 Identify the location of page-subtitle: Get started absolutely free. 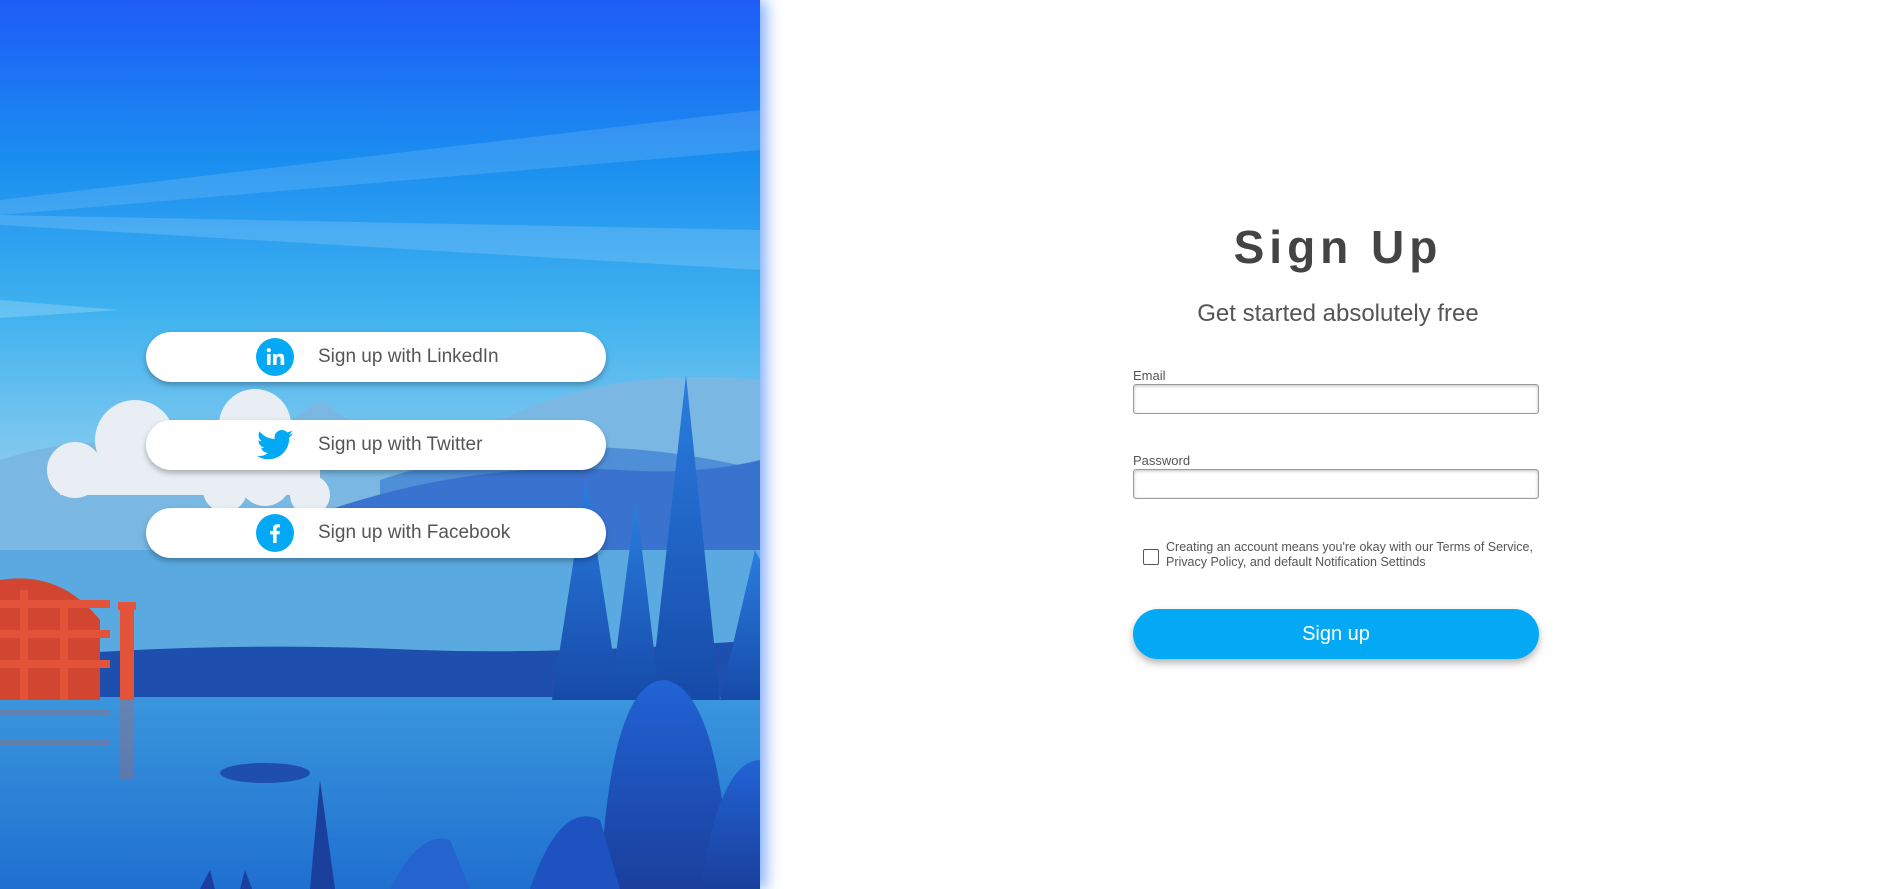
(1338, 313).